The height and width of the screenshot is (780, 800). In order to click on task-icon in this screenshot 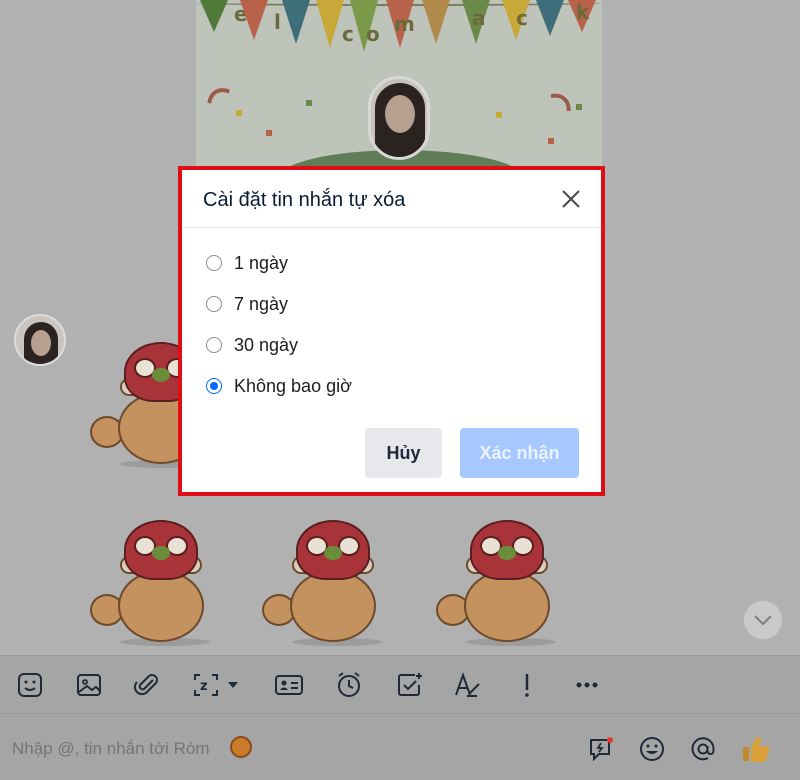, I will do `click(410, 684)`.